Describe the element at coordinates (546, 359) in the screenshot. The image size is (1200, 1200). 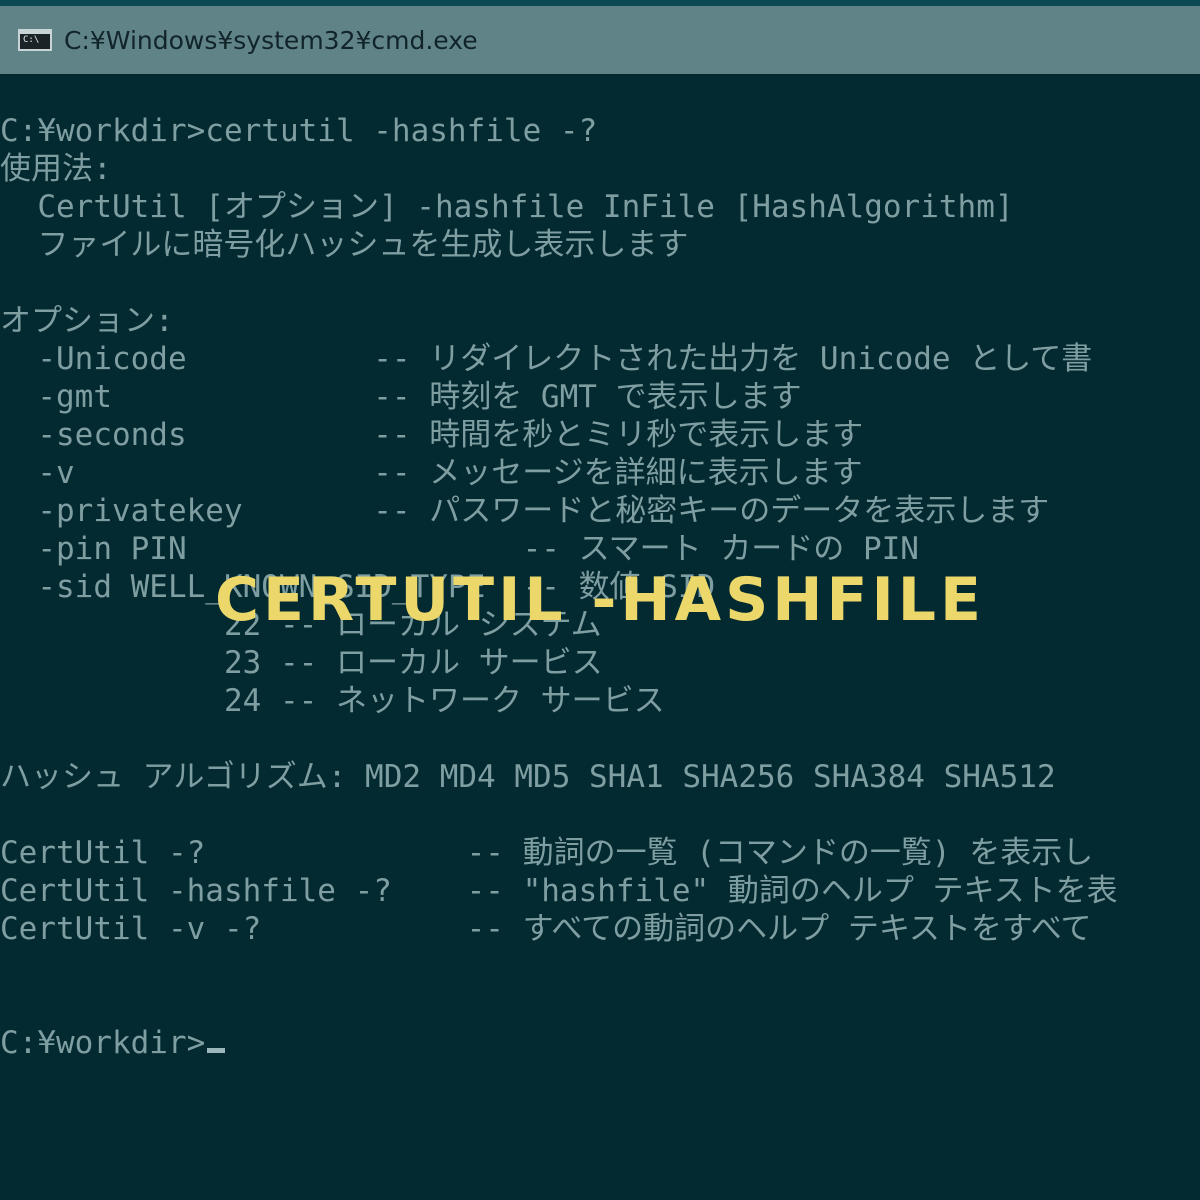
I see `console-line-option-unicode: -Unicode -- リダイレクトされた出力を Unicode として書` at that location.